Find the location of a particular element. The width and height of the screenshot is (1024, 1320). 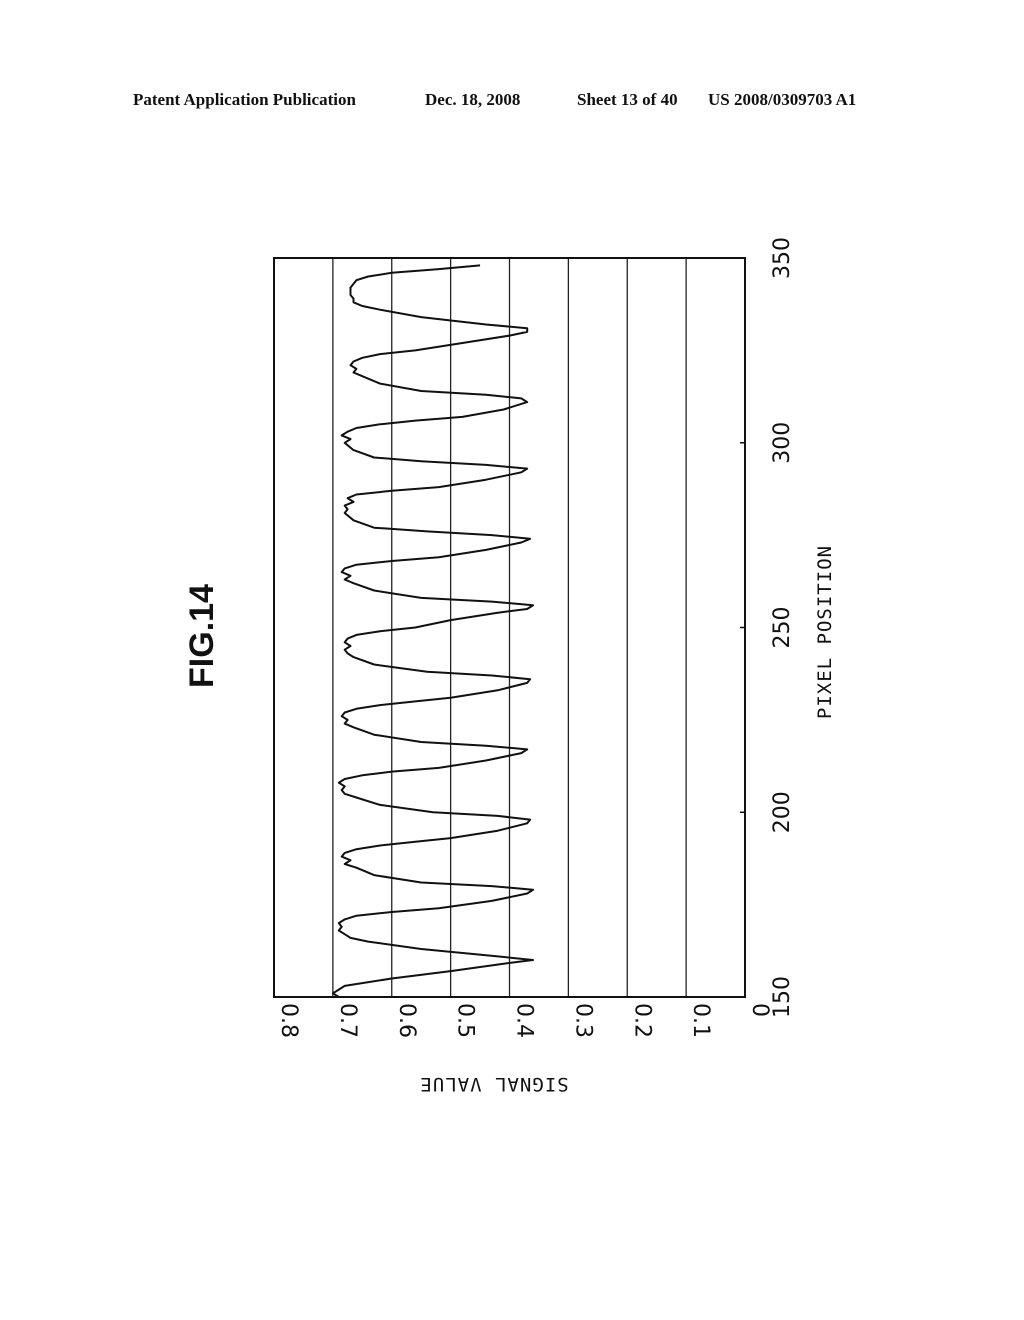

x-tick-label: 150 is located at coordinates (782, 997).